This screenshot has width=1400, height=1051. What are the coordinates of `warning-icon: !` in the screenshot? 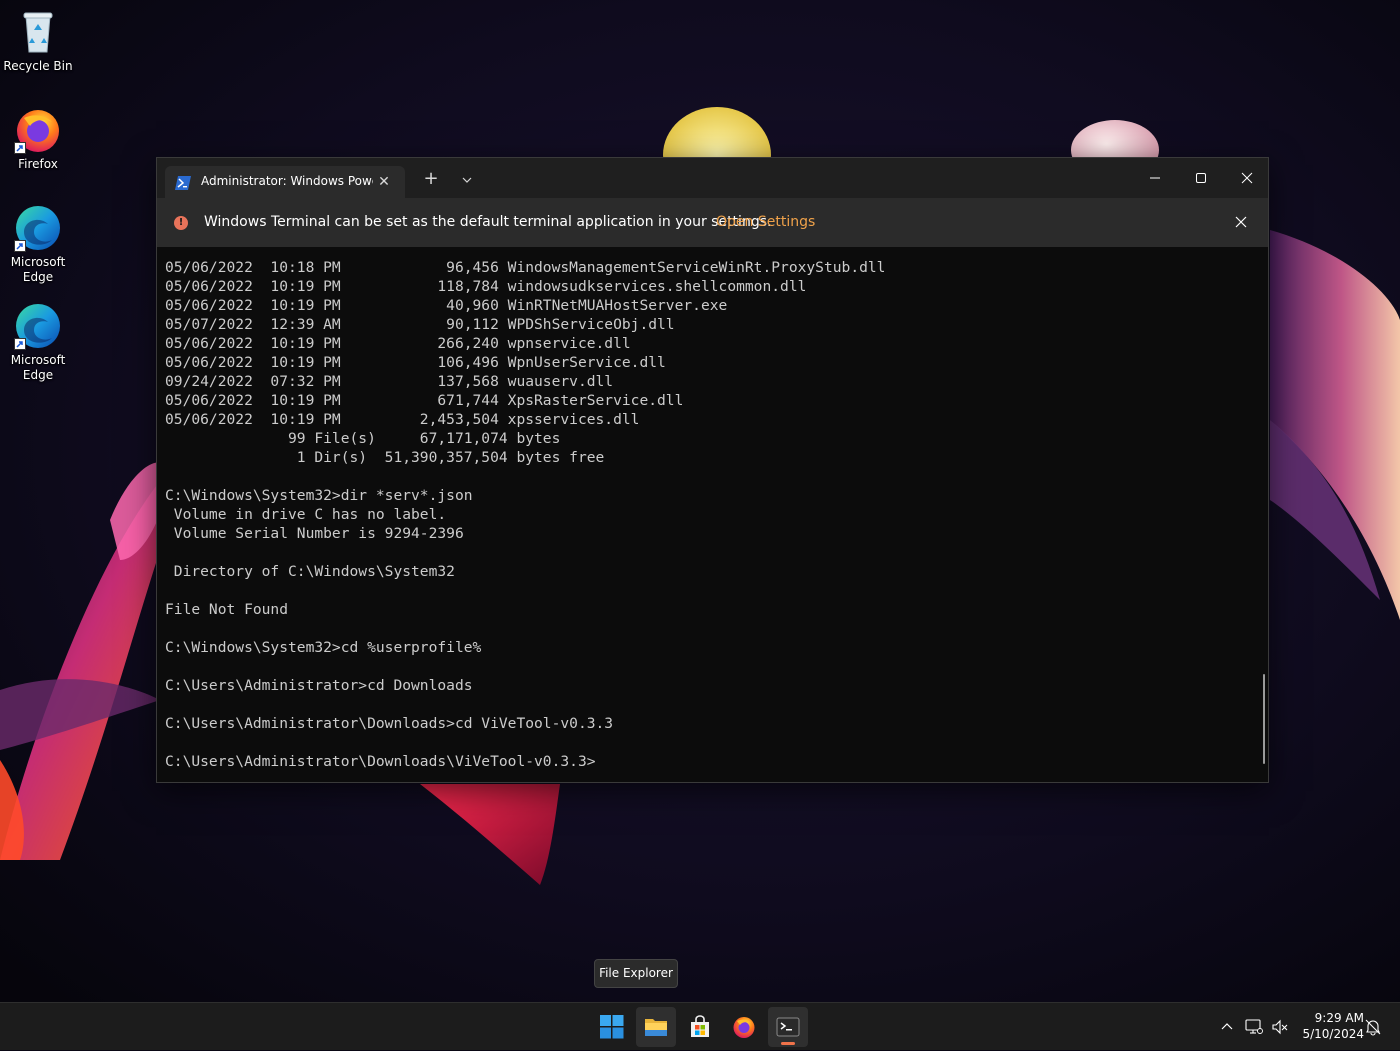 It's located at (181, 223).